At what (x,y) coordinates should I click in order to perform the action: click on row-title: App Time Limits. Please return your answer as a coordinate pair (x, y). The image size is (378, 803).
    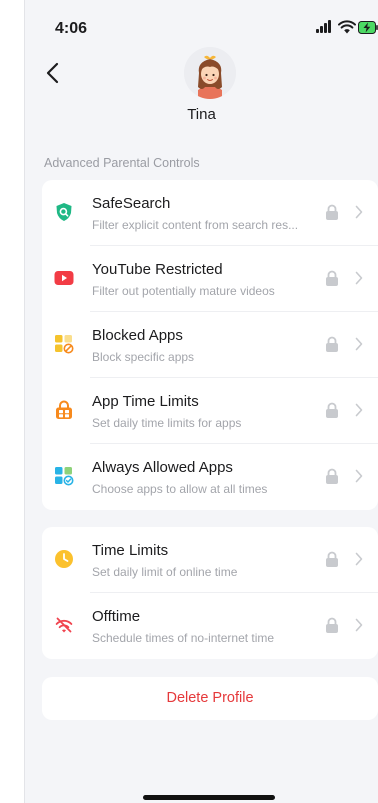
    Looking at the image, I should click on (145, 401).